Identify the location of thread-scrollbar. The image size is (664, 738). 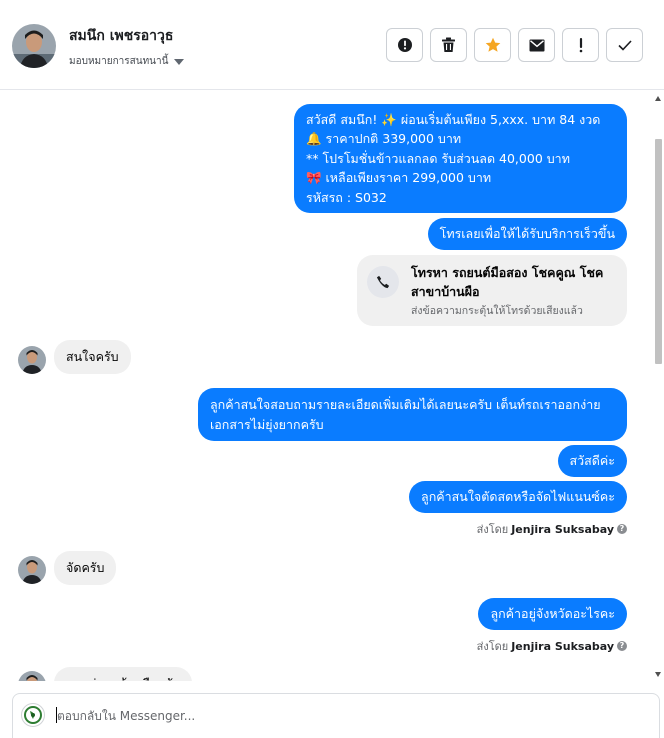
(658, 386).